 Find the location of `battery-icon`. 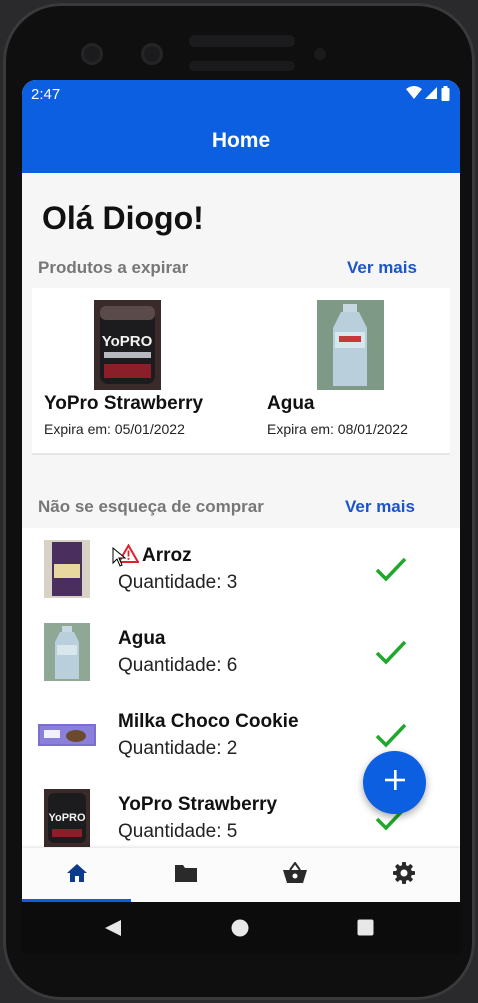

battery-icon is located at coordinates (445, 96).